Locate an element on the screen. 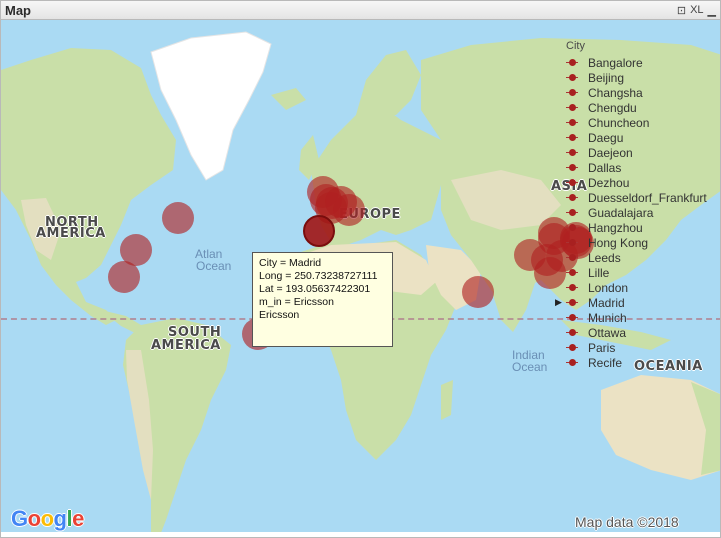  map-attribution: Map data ©2018 is located at coordinates (627, 522).